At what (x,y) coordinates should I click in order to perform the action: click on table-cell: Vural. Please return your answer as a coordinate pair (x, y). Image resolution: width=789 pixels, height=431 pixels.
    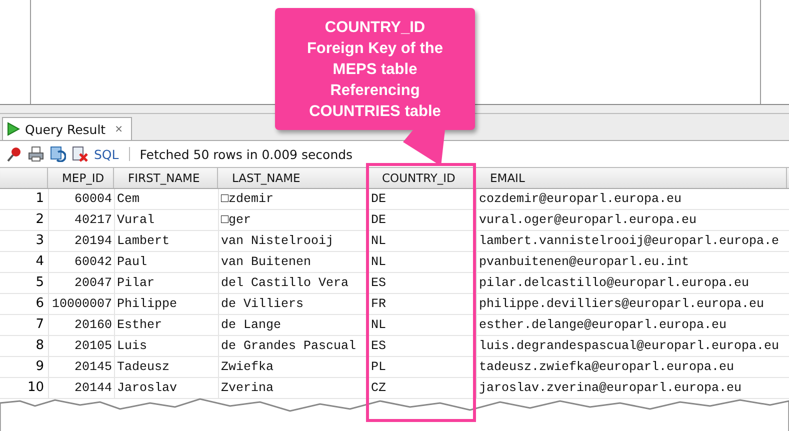
    Looking at the image, I should click on (166, 220).